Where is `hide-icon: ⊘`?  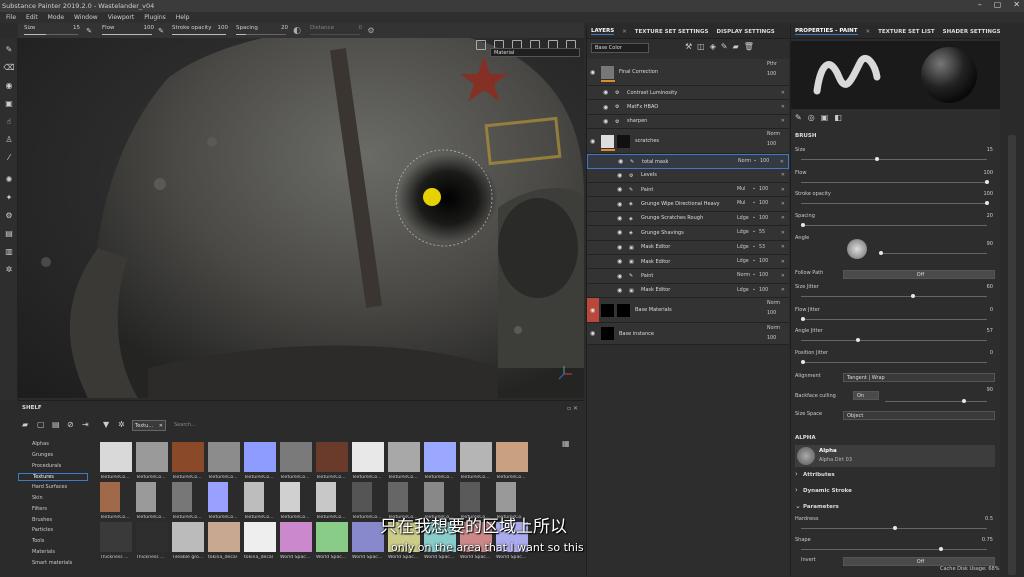 hide-icon: ⊘ is located at coordinates (71, 424).